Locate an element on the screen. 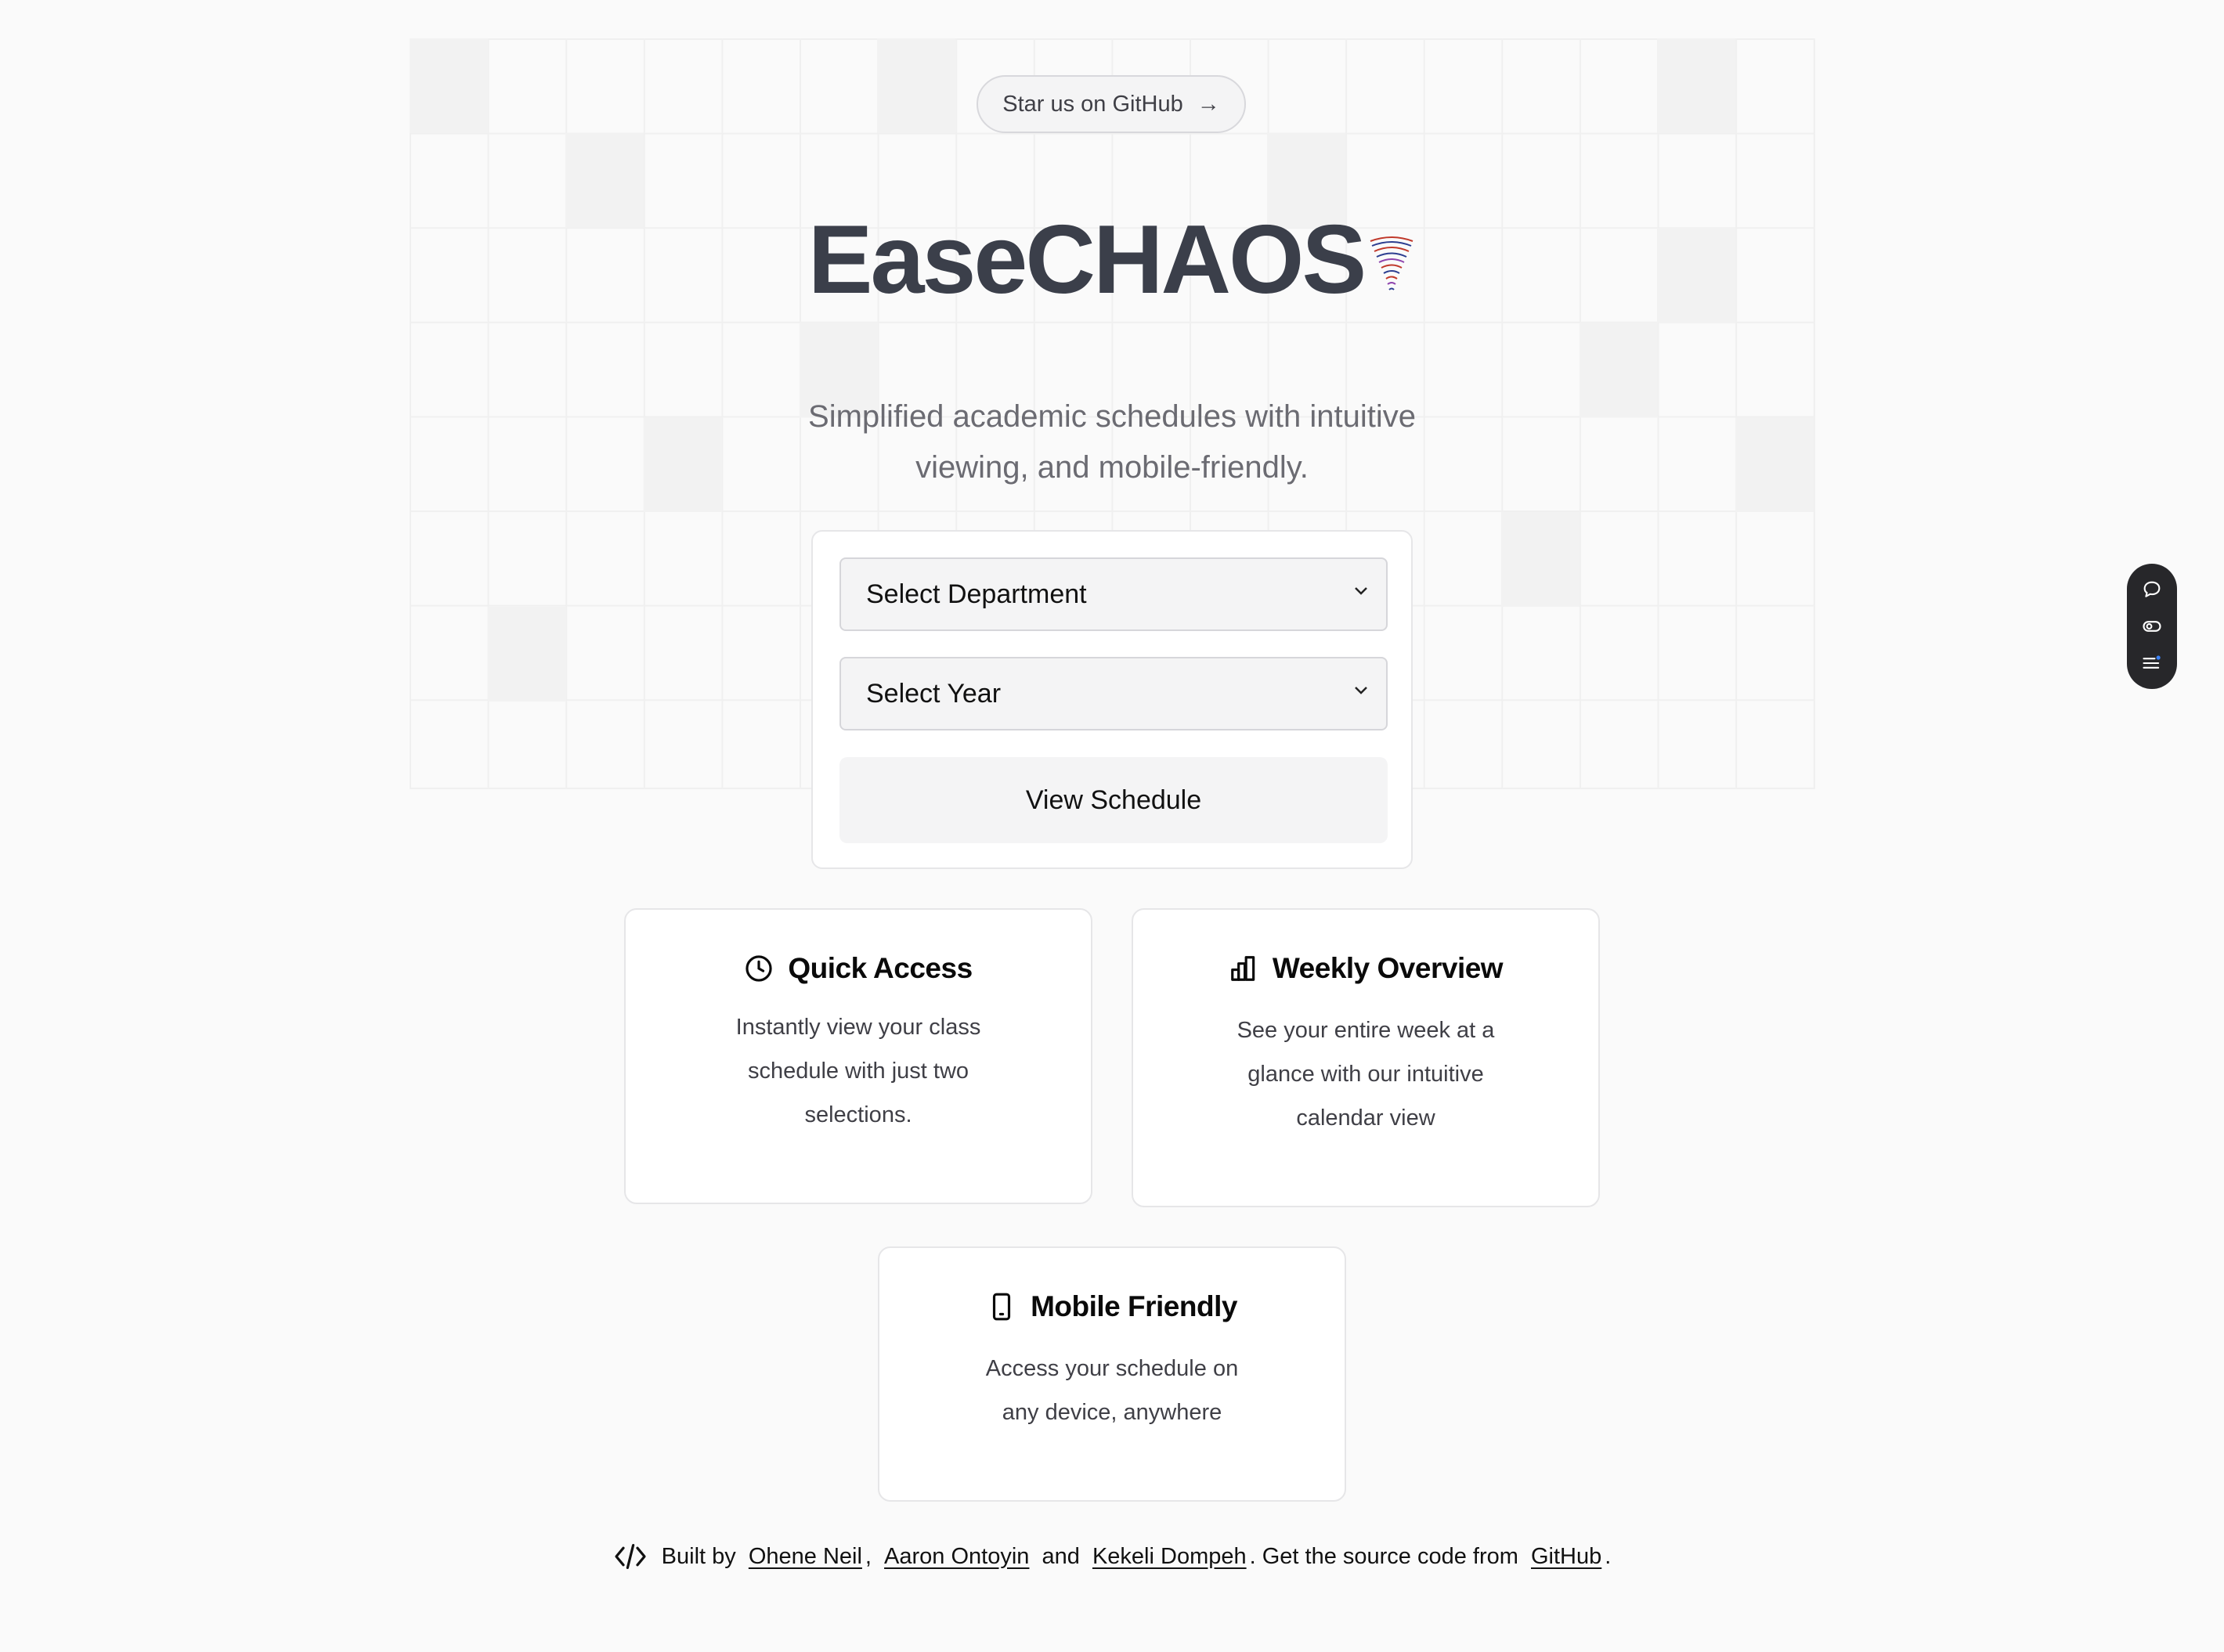 The height and width of the screenshot is (1652, 2224). feature-heading: Weekly Overview is located at coordinates (1365, 968).